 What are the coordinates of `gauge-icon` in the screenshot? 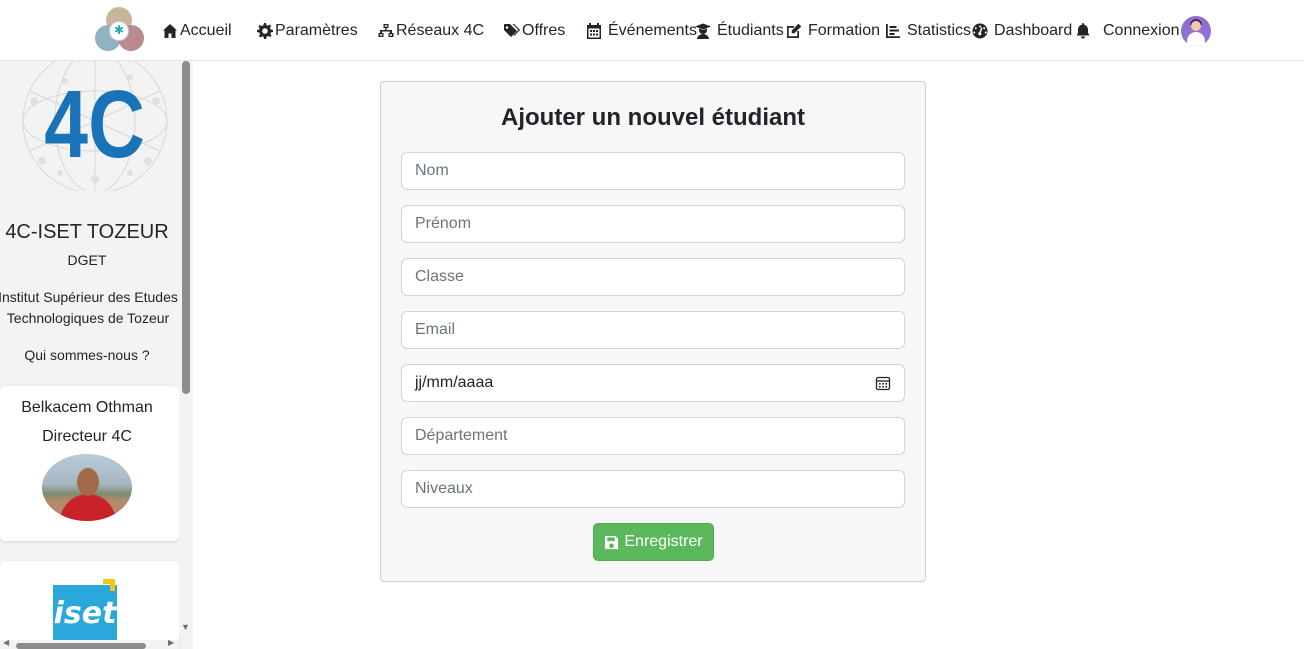 It's located at (980, 31).